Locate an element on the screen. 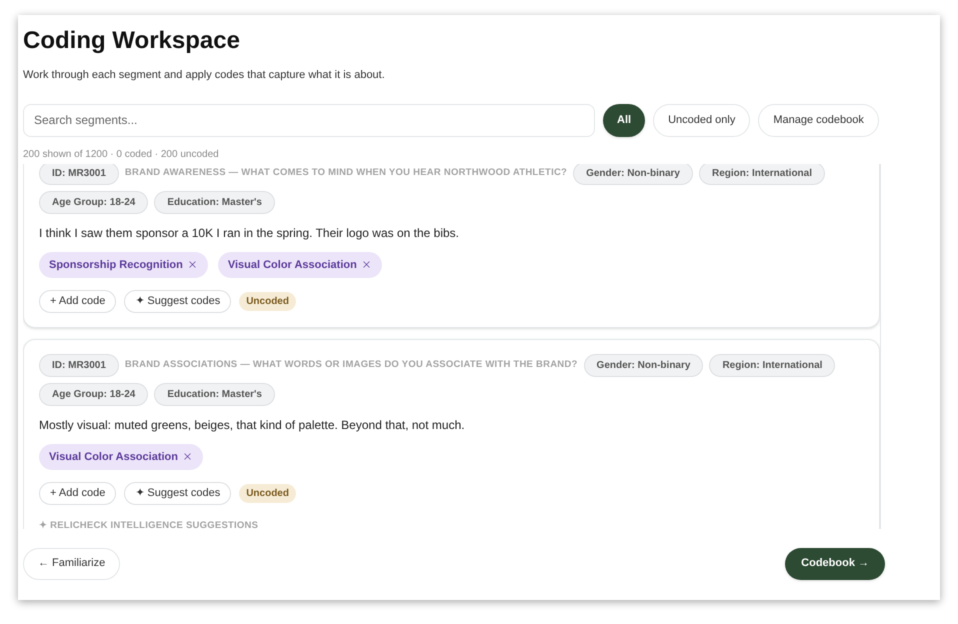 This screenshot has width=958, height=624. next-button: Codebook → is located at coordinates (835, 564).